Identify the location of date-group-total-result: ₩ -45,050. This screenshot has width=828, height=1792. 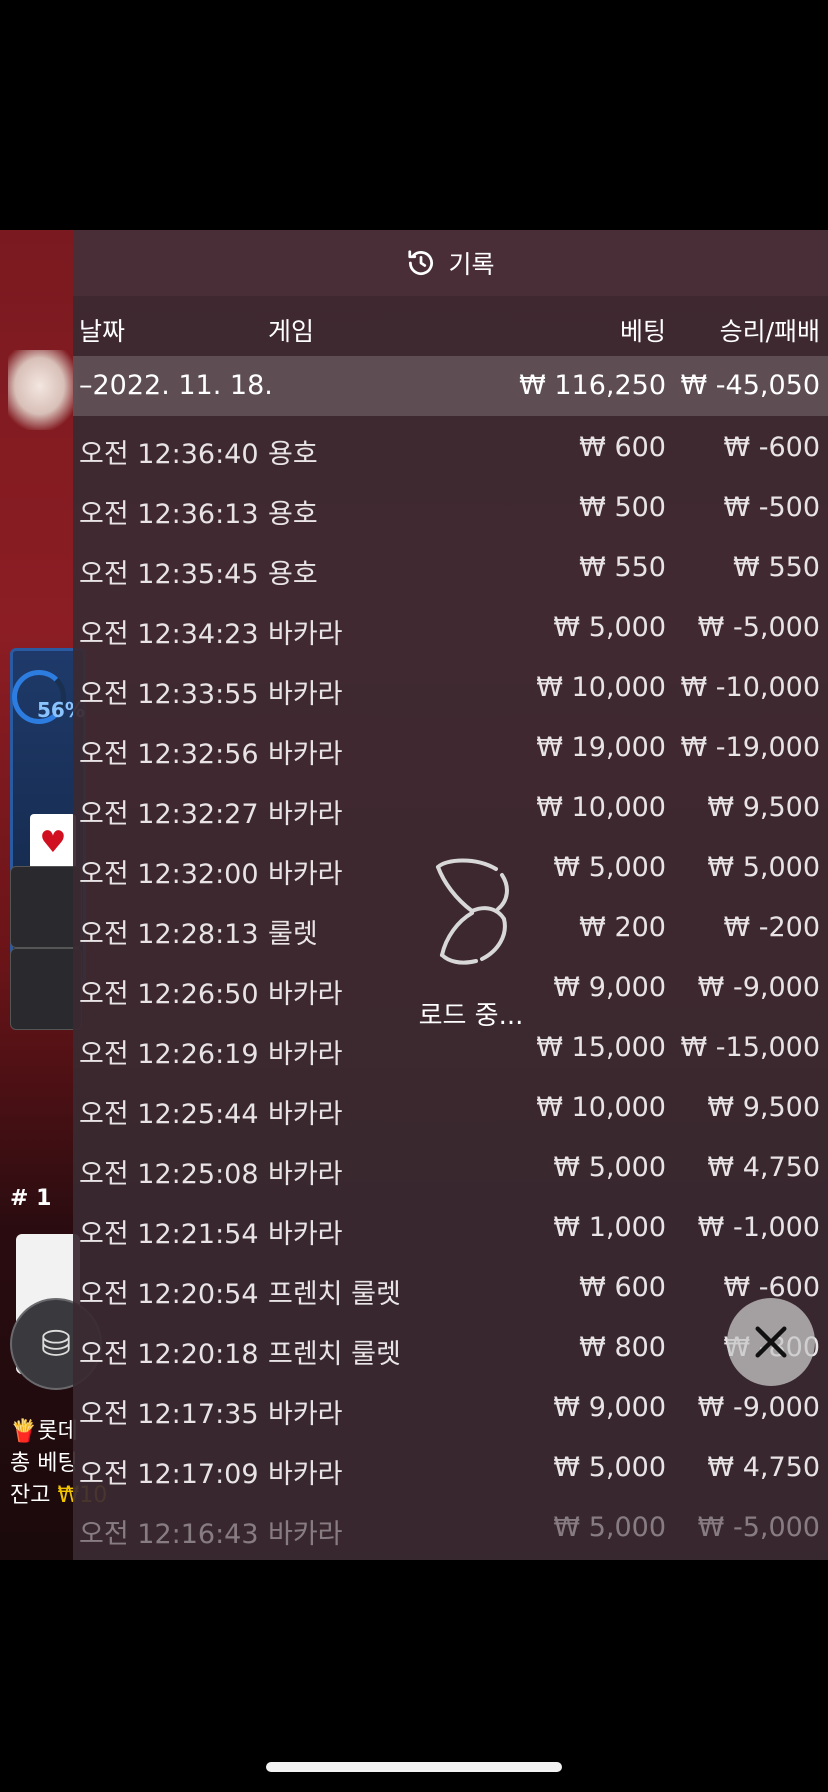
(750, 385).